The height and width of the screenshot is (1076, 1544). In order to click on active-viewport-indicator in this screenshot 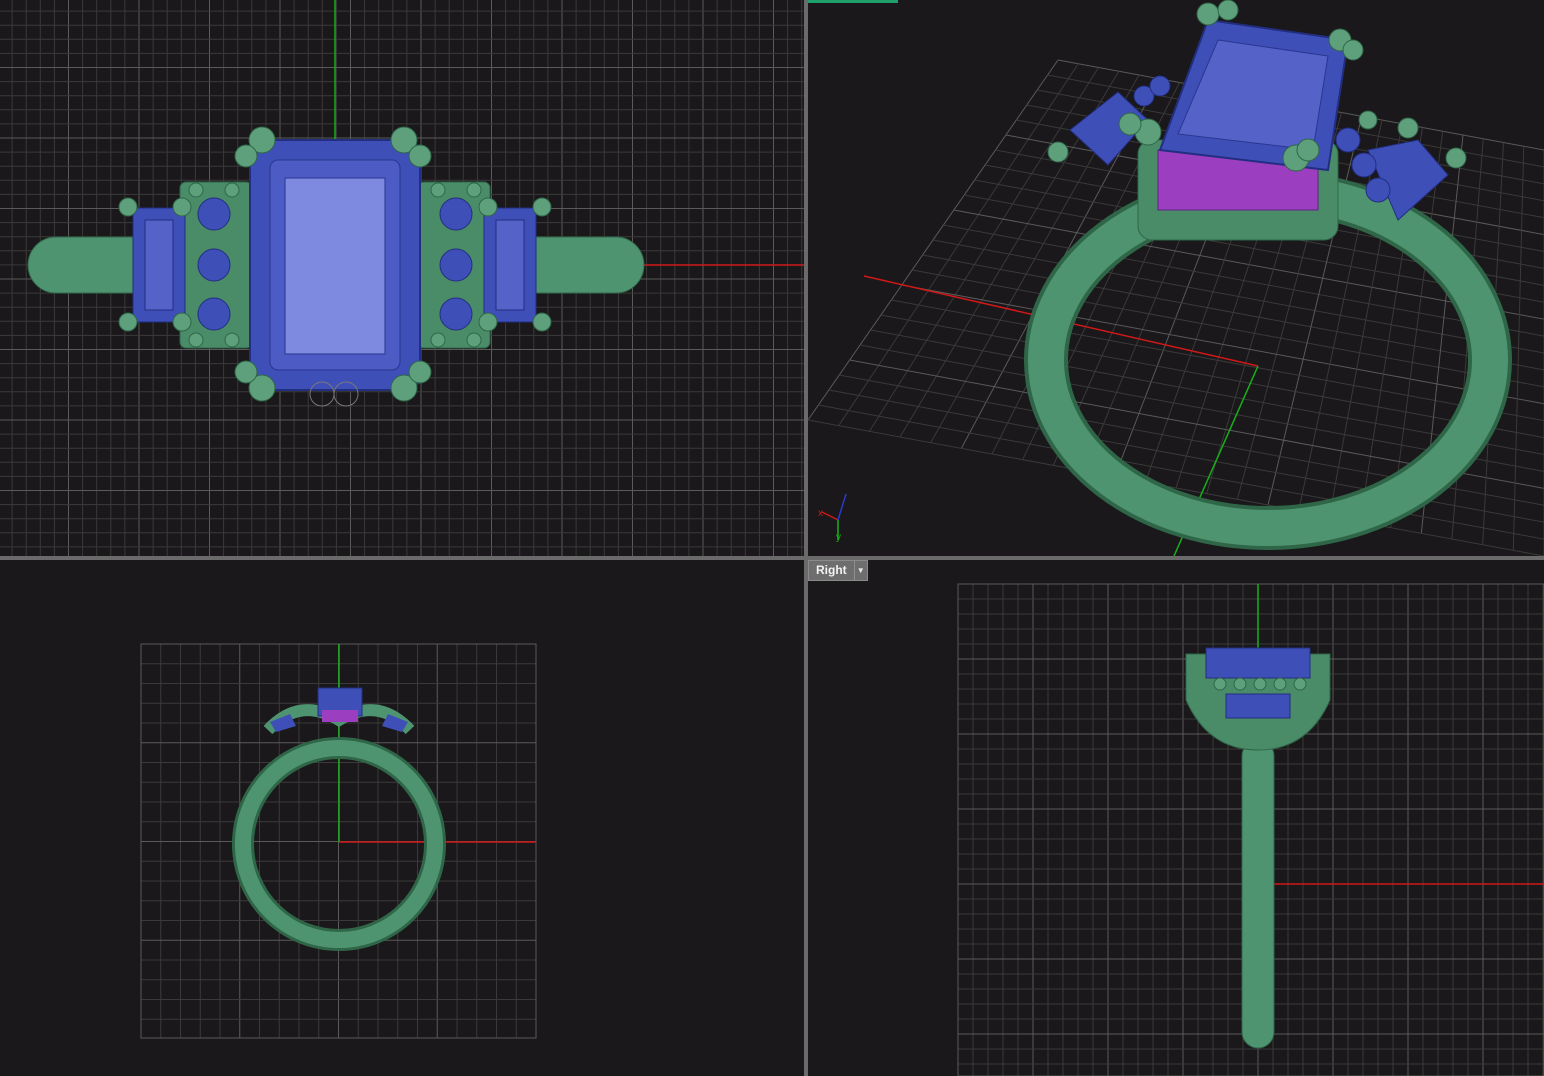, I will do `click(853, 1)`.